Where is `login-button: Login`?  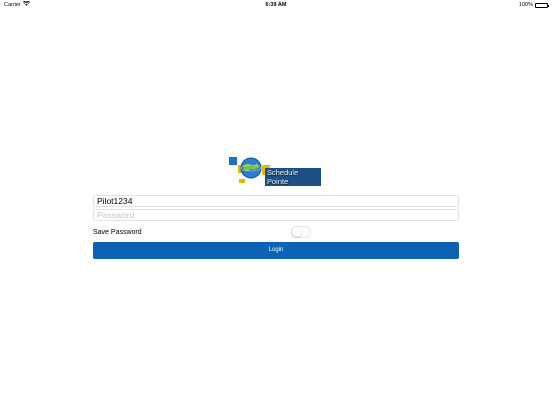 login-button: Login is located at coordinates (276, 250).